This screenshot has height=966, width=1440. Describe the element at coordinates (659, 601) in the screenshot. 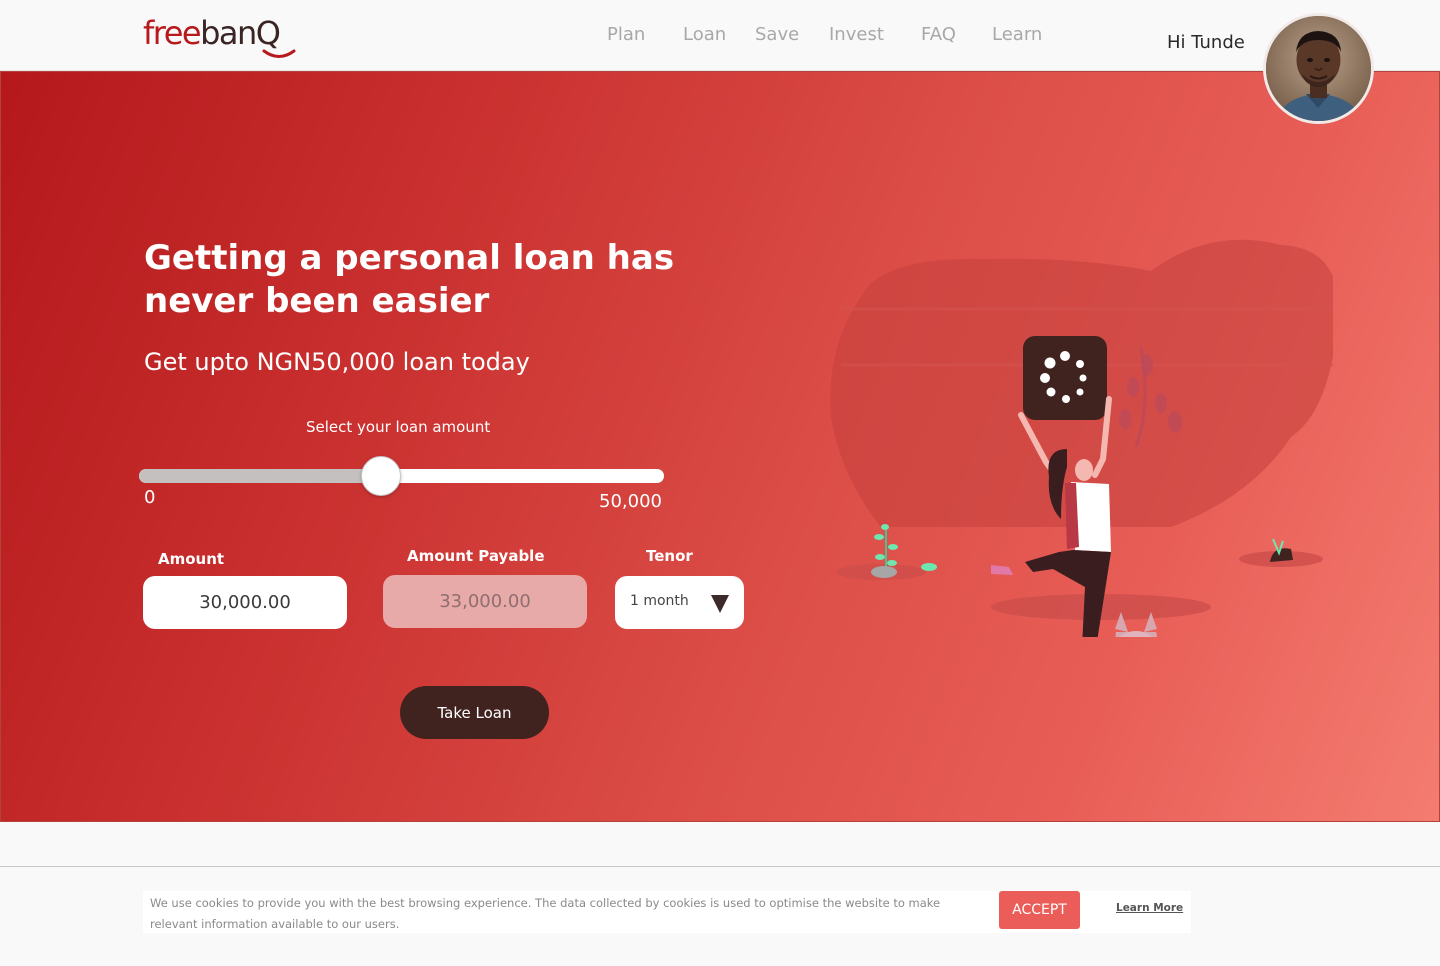

I see `tenor-value: 1 month` at that location.